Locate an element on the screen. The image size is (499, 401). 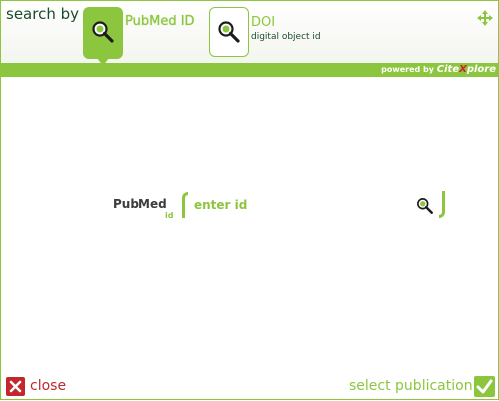
input-bracket-left is located at coordinates (185, 205).